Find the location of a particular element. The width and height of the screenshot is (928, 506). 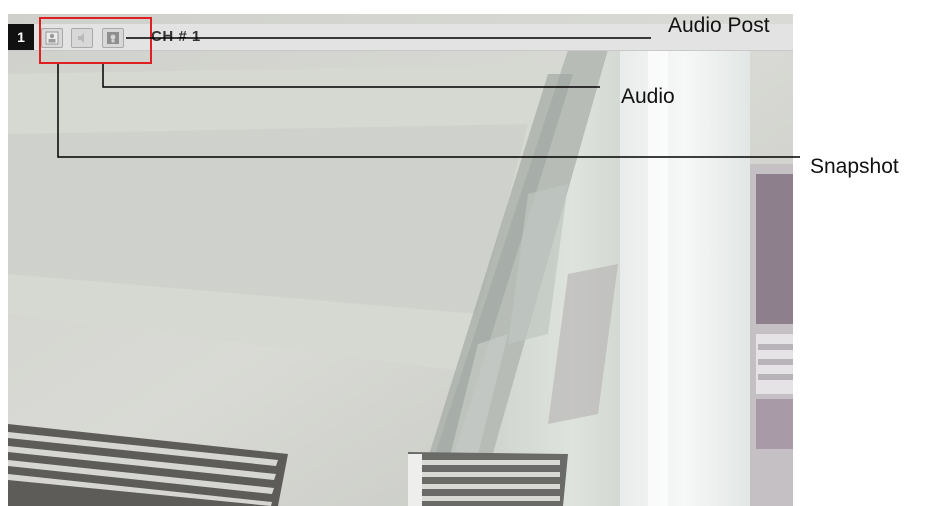

audio-post-callout-label: Audio Post is located at coordinates (719, 25).